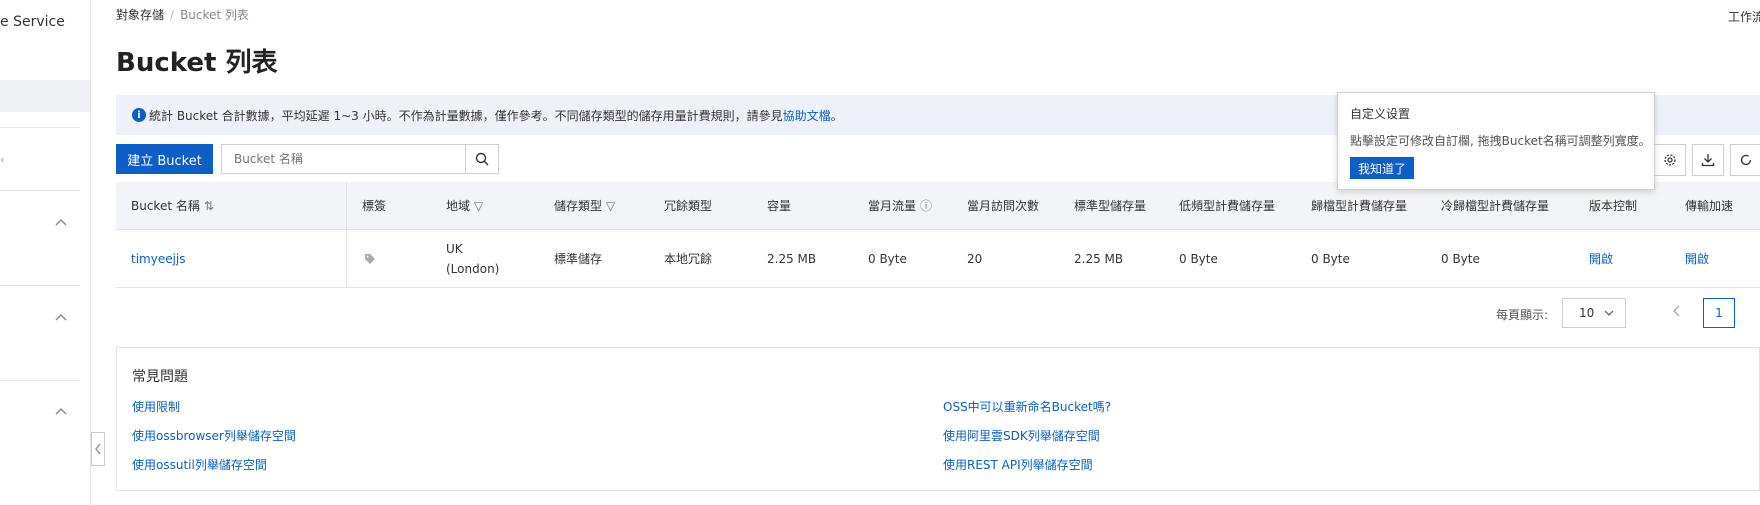 This screenshot has height=505, width=1760. Describe the element at coordinates (1709, 206) in the screenshot. I see `header-transfer-acceleration: 傳輸加速` at that location.